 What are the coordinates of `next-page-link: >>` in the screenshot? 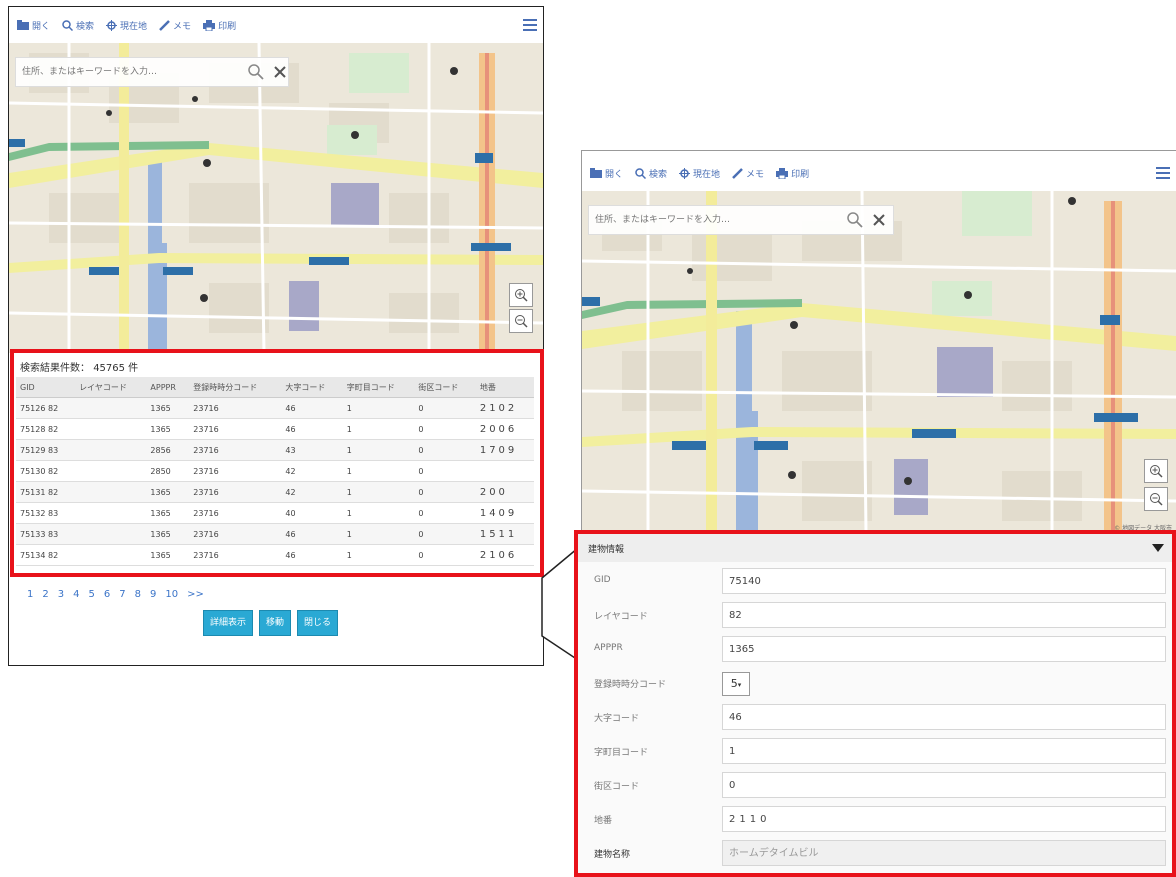 It's located at (195, 594).